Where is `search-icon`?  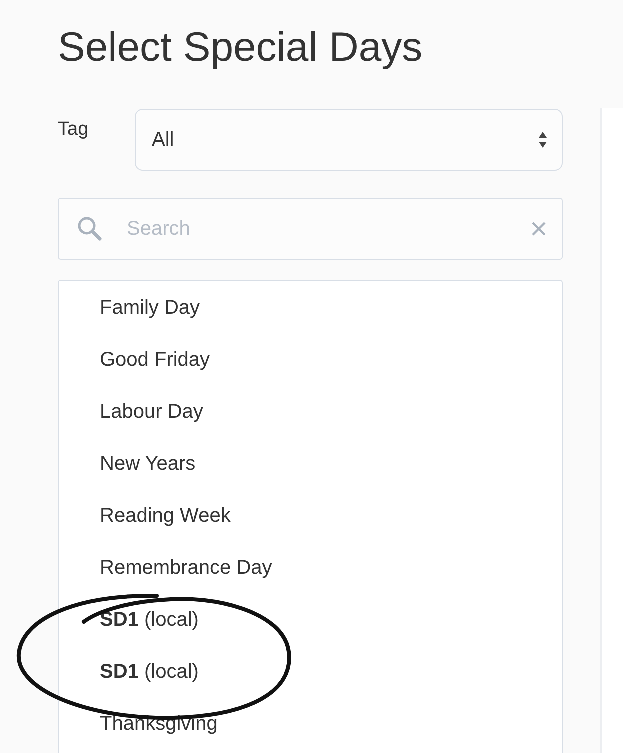
search-icon is located at coordinates (90, 229).